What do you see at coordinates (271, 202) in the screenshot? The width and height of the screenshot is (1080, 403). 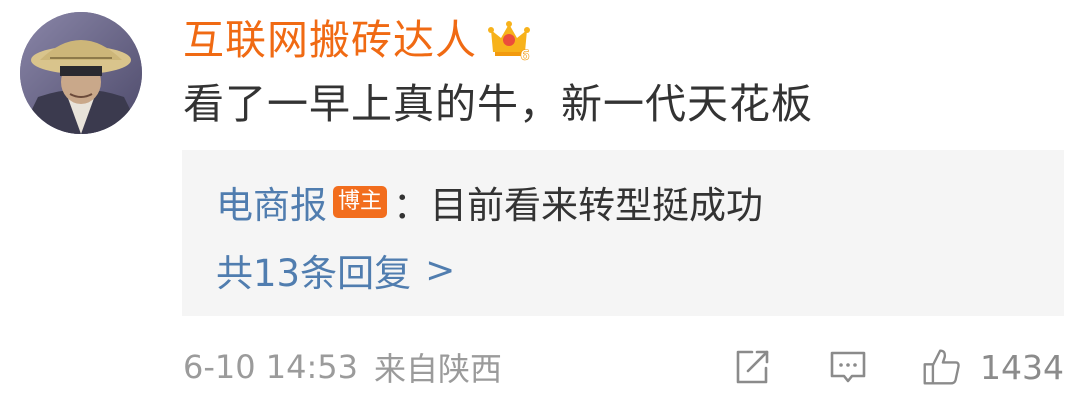 I see `reply-author: 电商报` at bounding box center [271, 202].